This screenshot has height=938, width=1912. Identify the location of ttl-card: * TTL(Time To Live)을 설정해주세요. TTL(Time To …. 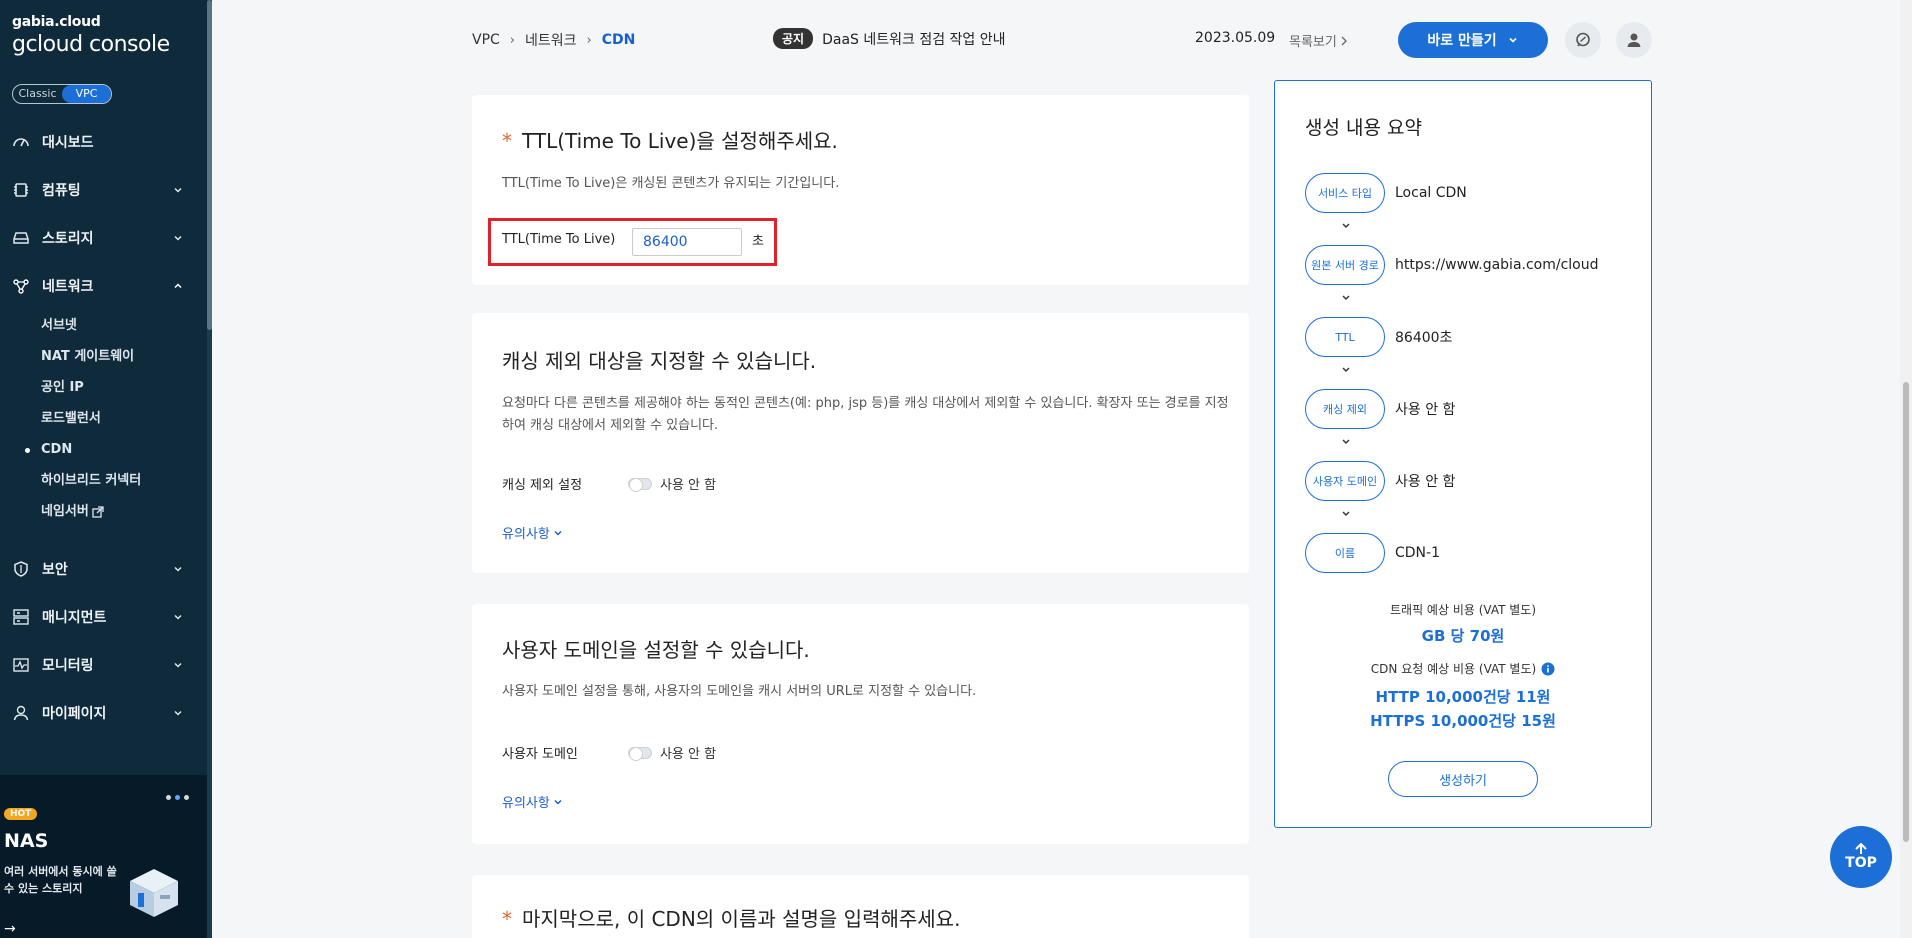
(860, 190).